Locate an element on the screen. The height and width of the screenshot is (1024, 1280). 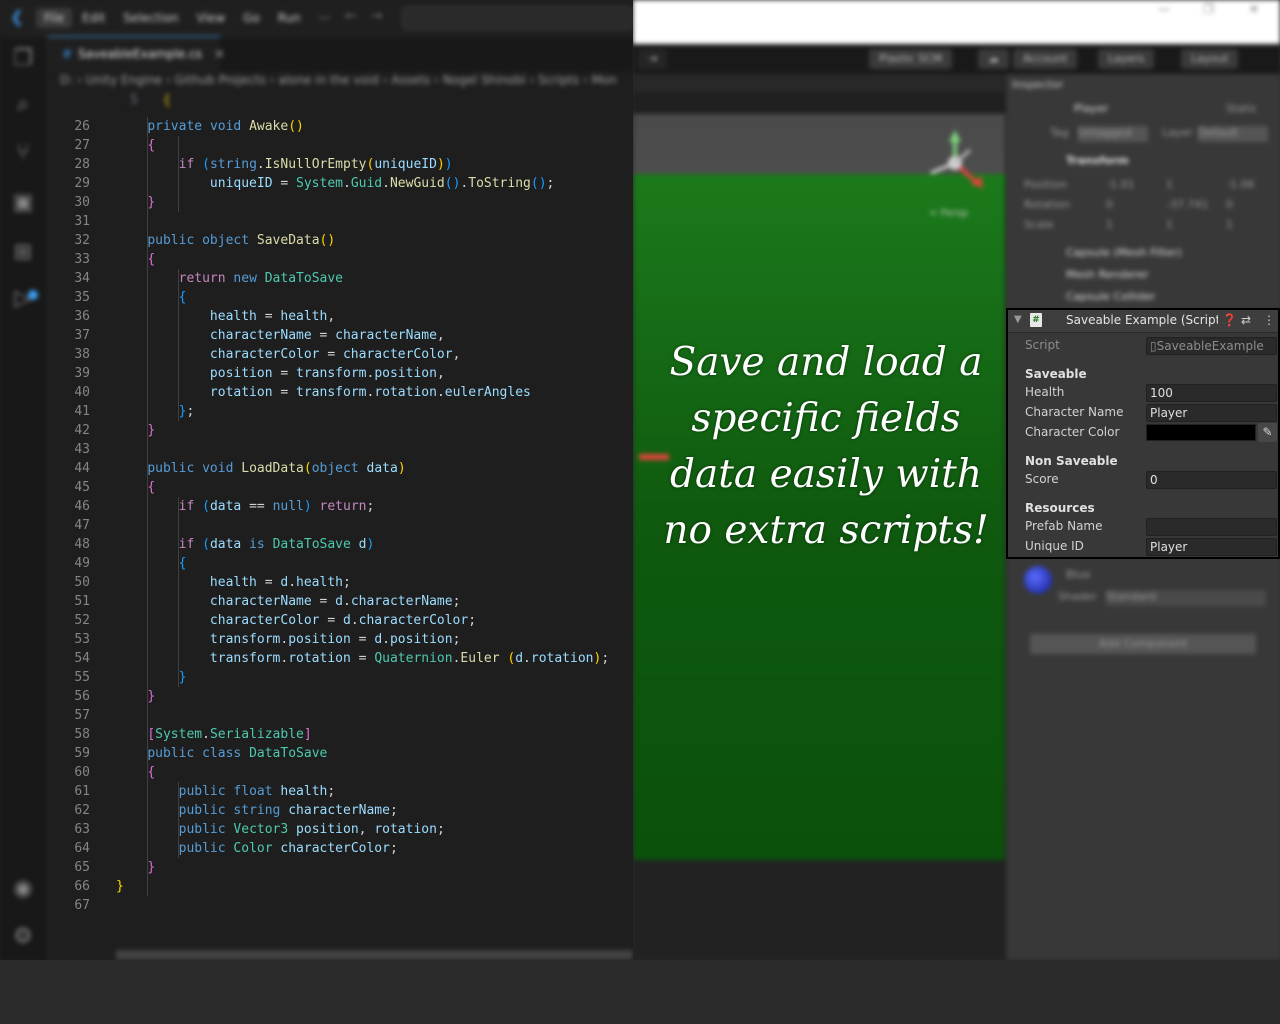
menu-run: Run is located at coordinates (289, 18).